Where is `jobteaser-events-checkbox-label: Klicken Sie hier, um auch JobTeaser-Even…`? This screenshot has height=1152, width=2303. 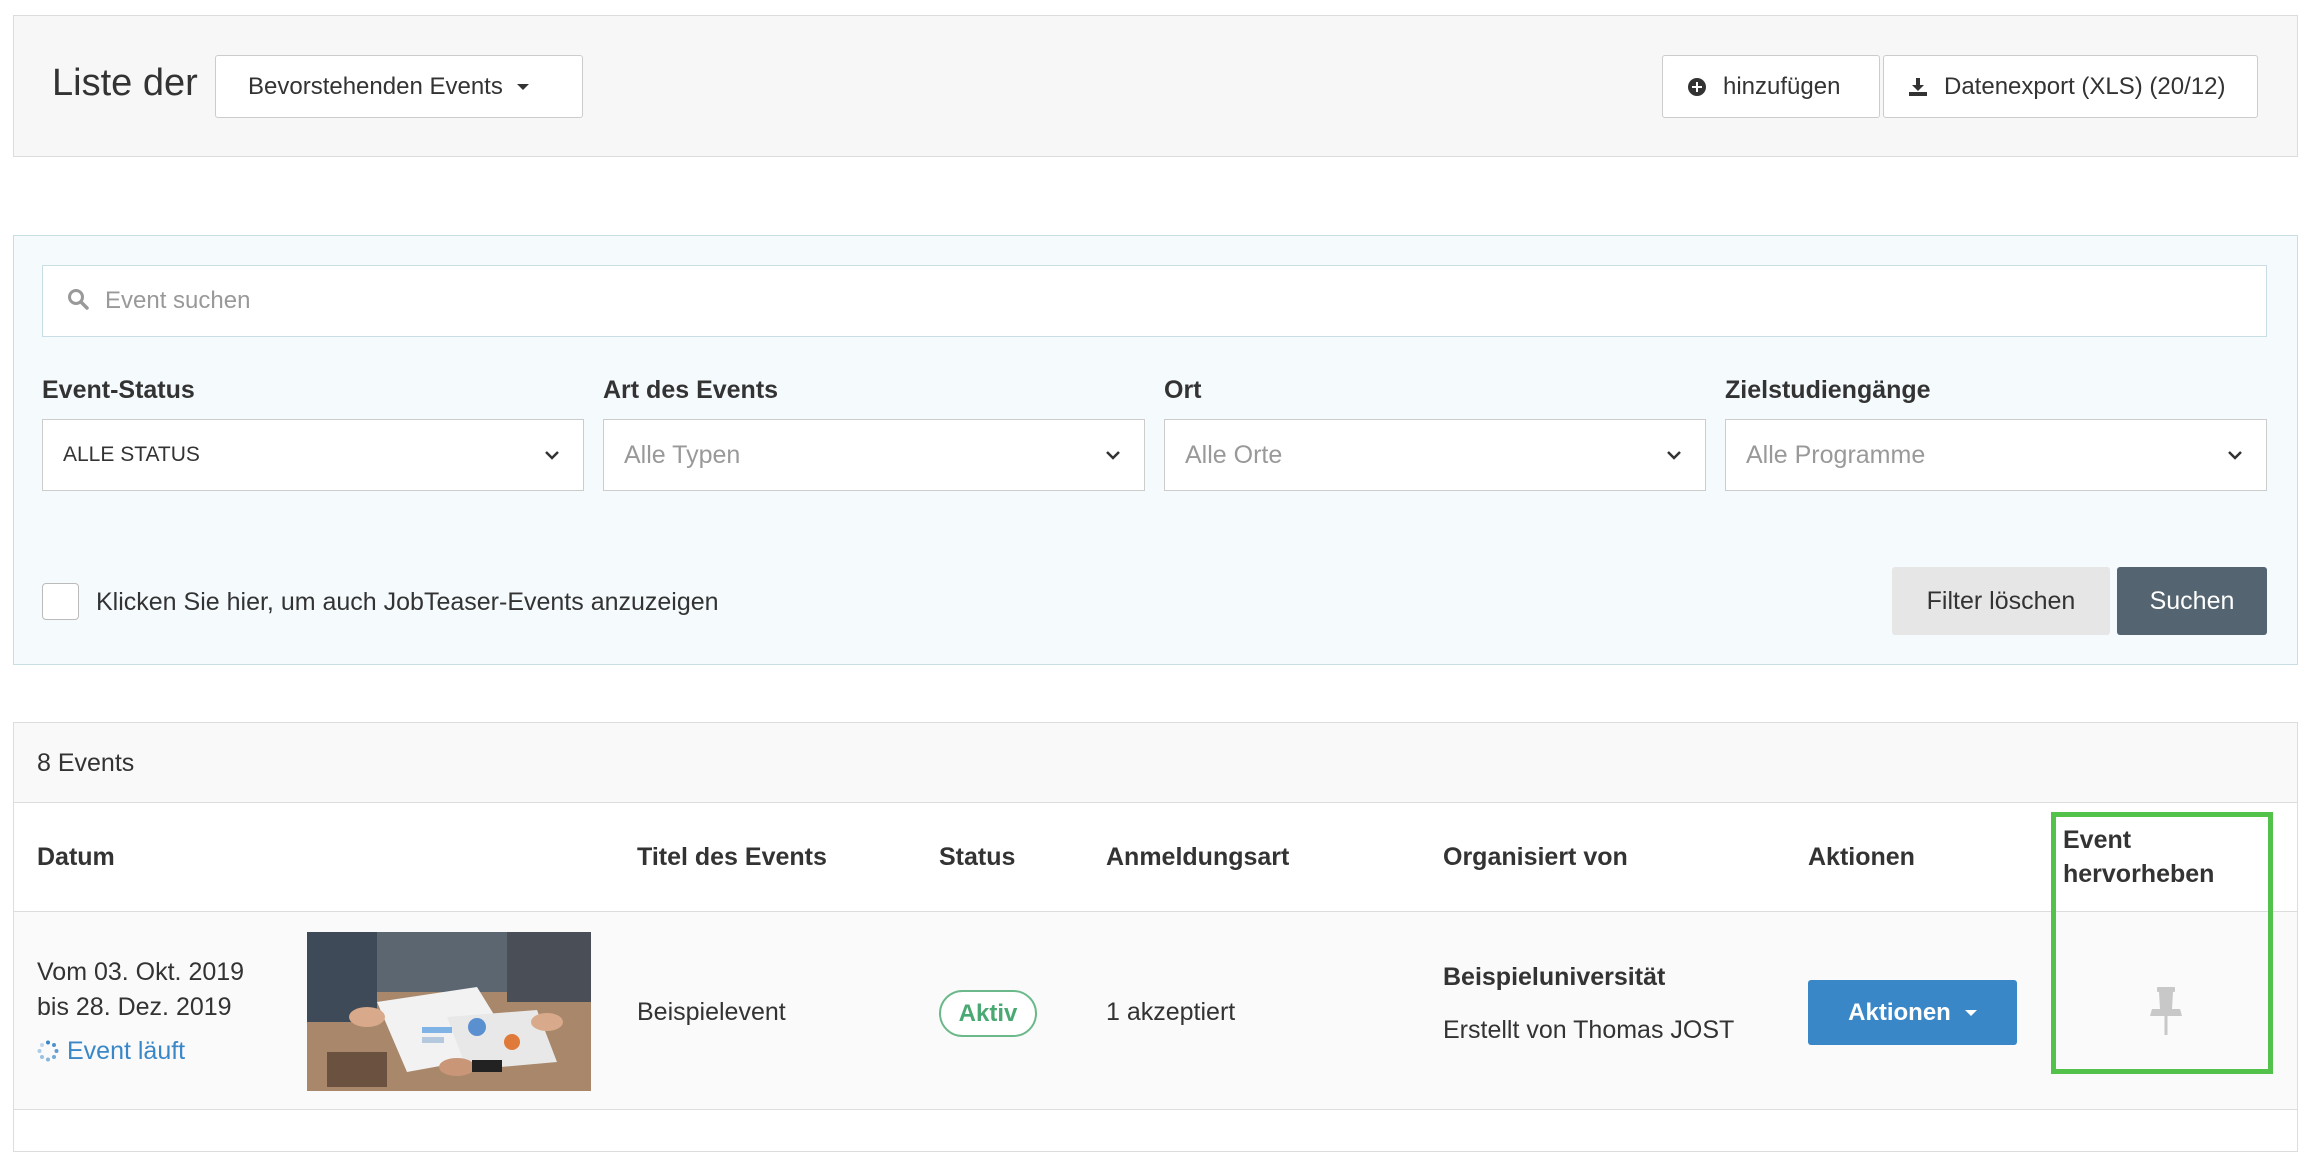 jobteaser-events-checkbox-label: Klicken Sie hier, um auch JobTeaser-Even… is located at coordinates (407, 602).